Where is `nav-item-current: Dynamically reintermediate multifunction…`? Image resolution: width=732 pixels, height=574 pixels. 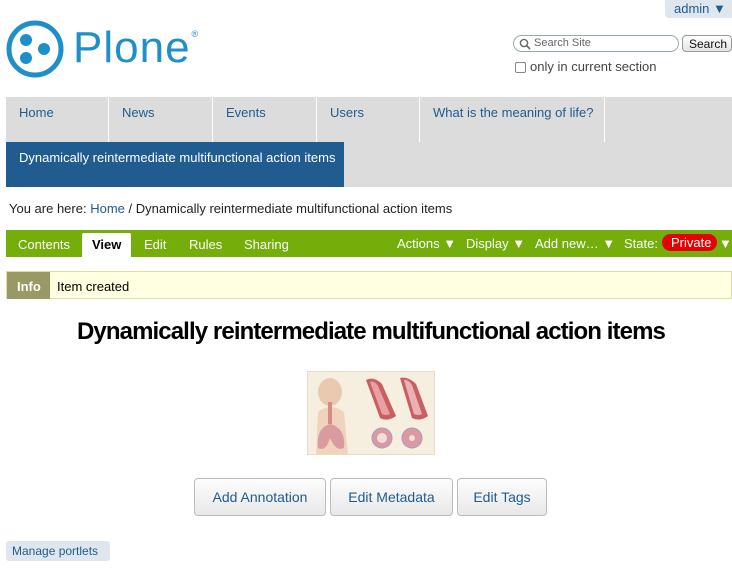 nav-item-current: Dynamically reintermediate multifunction… is located at coordinates (175, 164).